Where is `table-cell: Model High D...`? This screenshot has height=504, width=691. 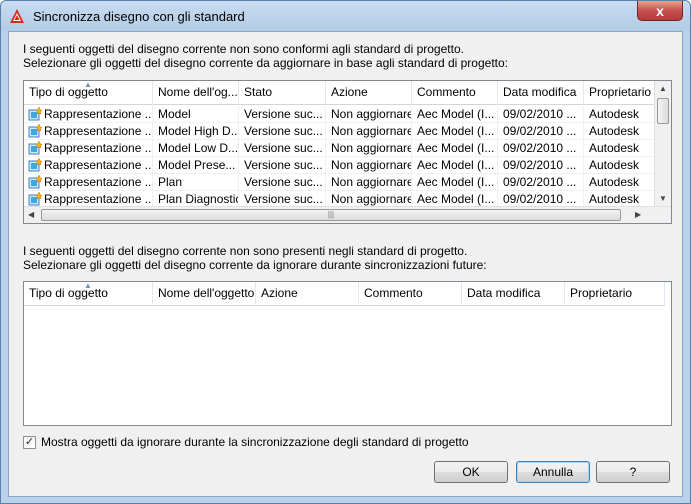
table-cell: Model High D... is located at coordinates (196, 131).